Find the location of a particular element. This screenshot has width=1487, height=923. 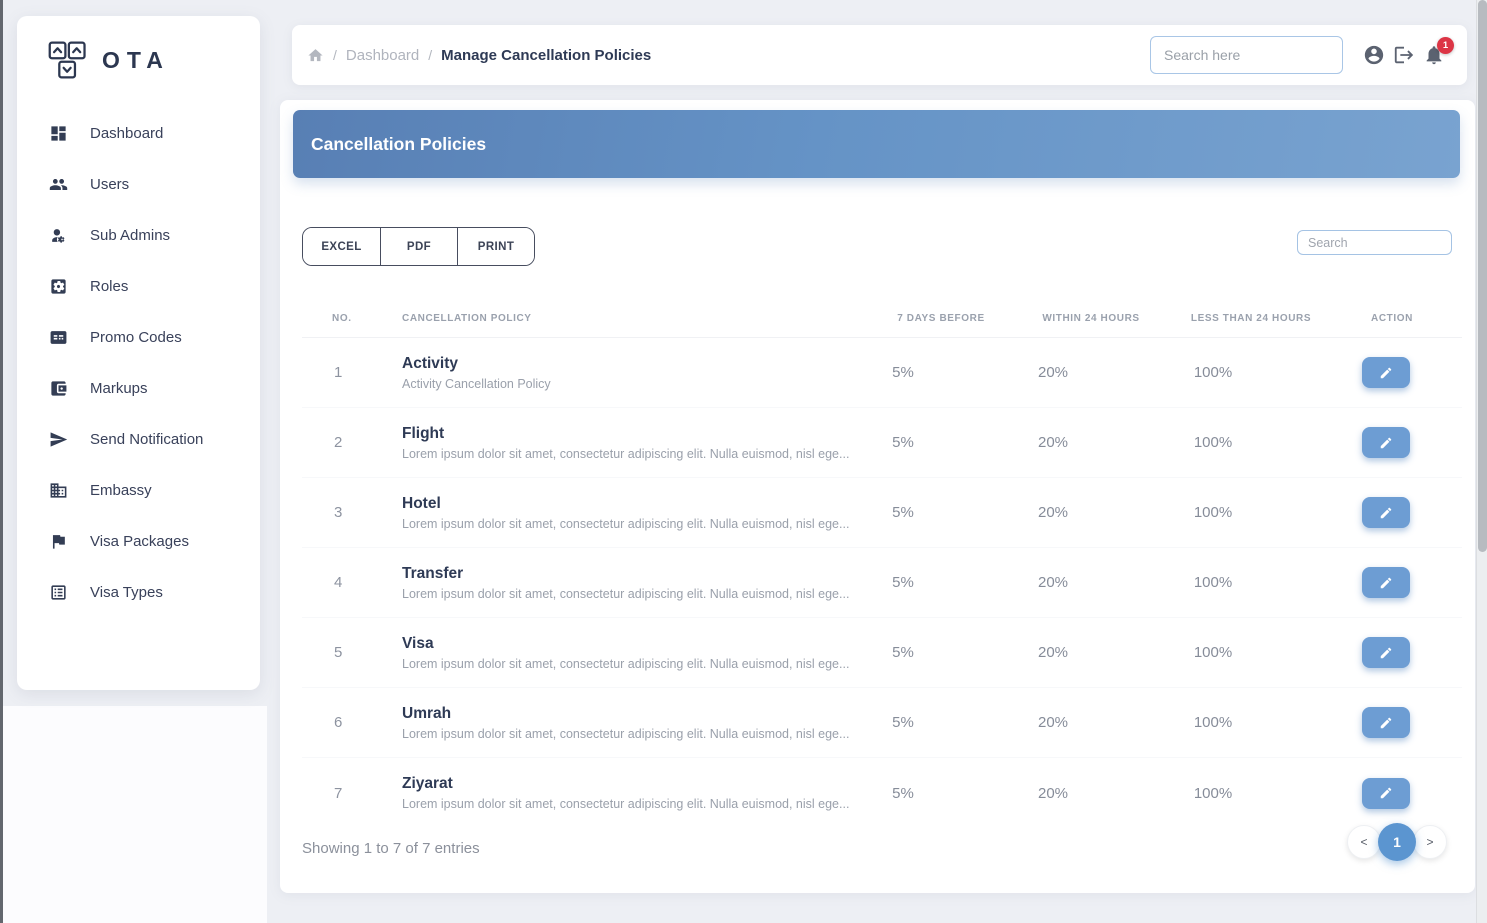

sidebar-item-promo-codes: Promo Codes is located at coordinates (138, 337).